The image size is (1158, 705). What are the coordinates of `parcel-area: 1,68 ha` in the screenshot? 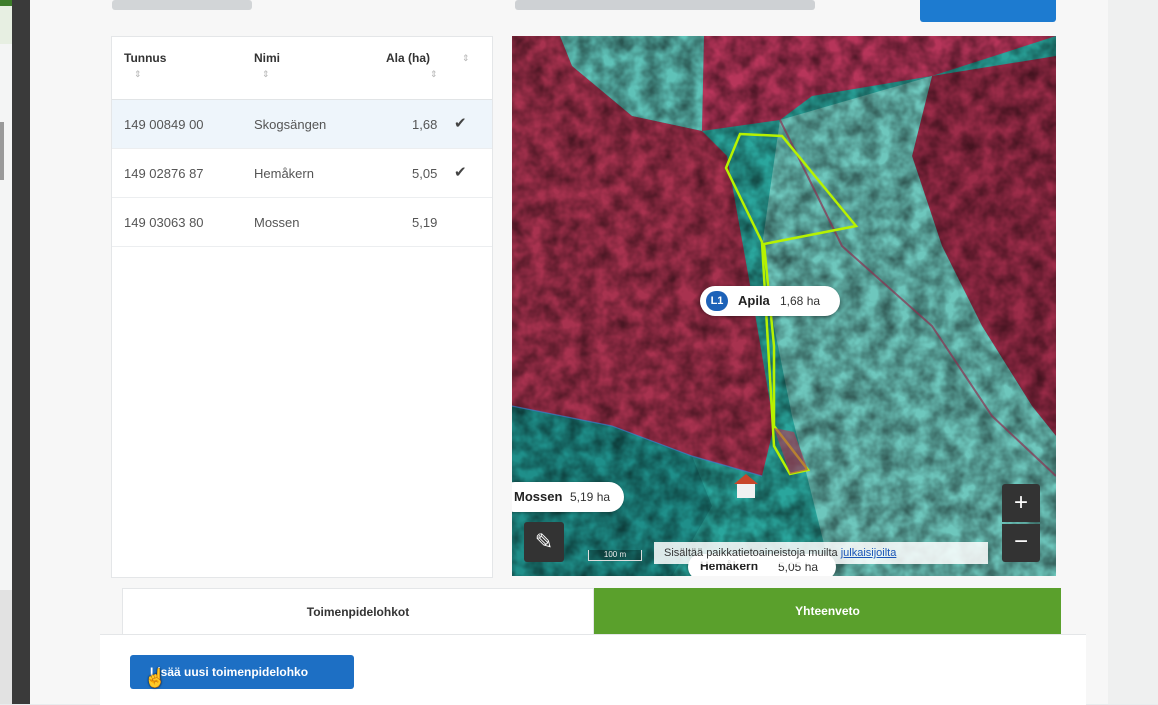 It's located at (800, 301).